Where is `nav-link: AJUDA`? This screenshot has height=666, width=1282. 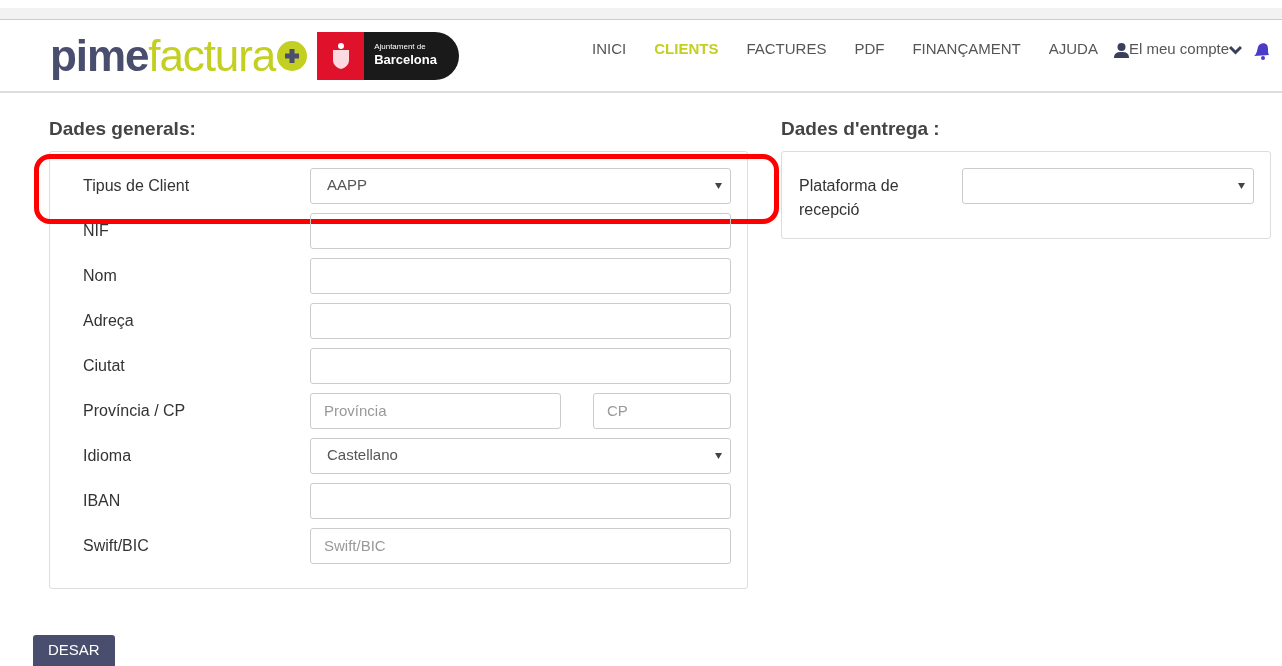
nav-link: AJUDA is located at coordinates (1073, 49).